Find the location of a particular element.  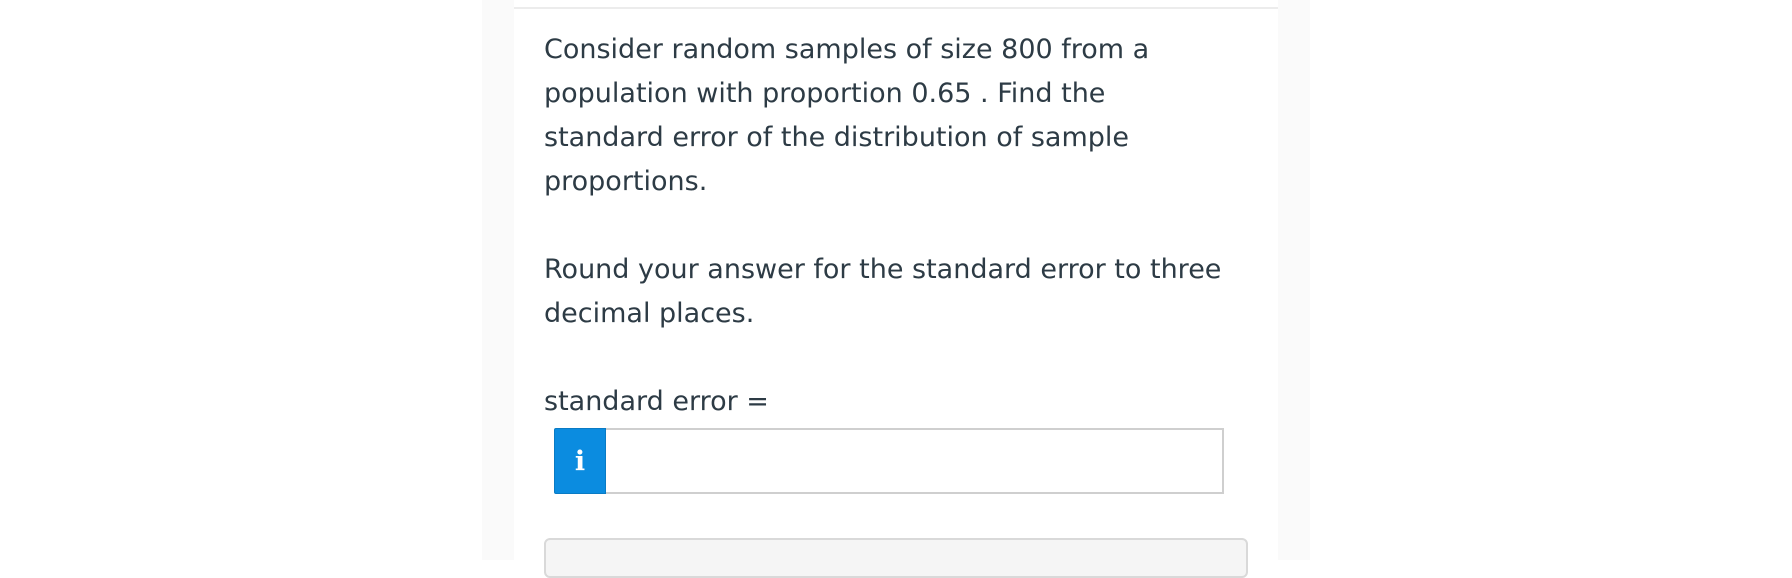

answer-row: i is located at coordinates (889, 461).